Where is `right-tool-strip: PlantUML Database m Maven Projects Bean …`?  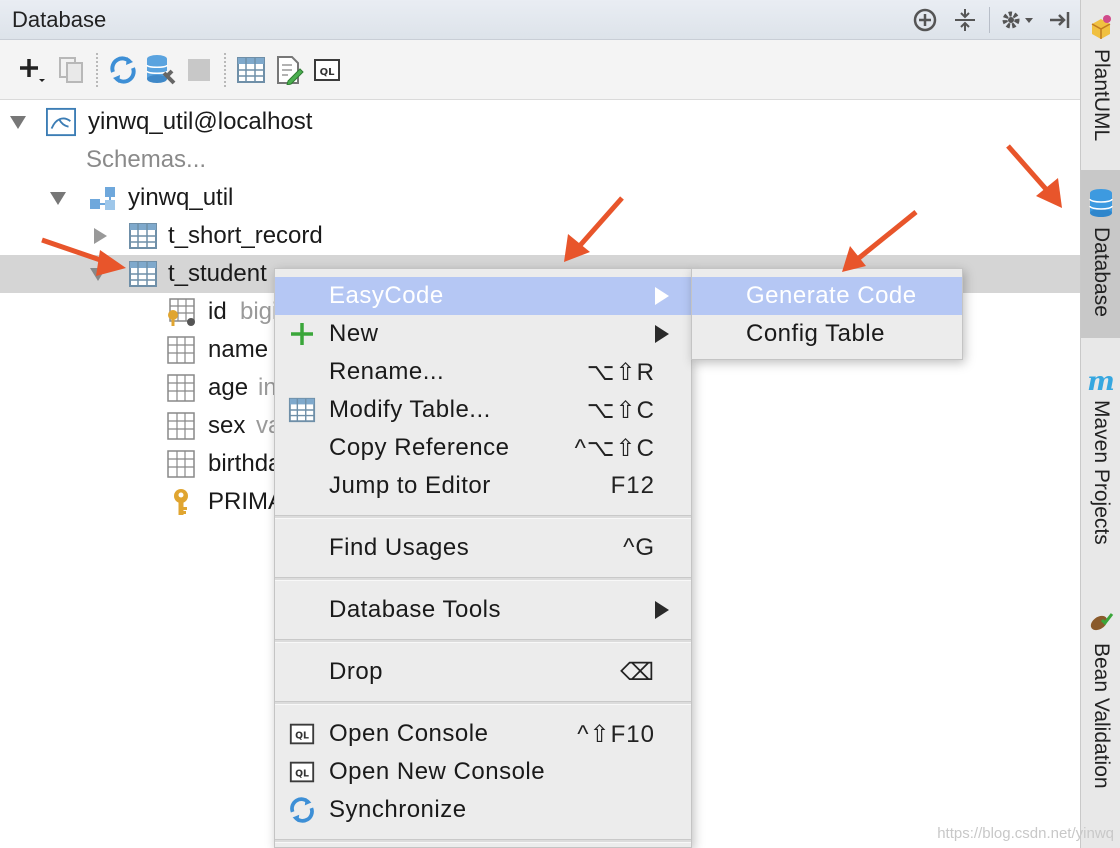 right-tool-strip: PlantUML Database m Maven Projects Bean … is located at coordinates (1100, 424).